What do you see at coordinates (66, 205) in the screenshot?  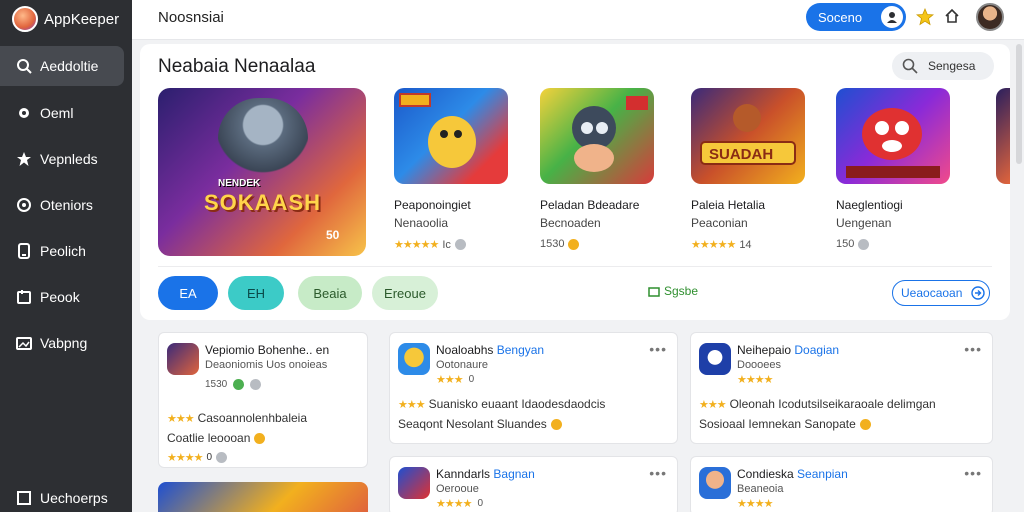 I see `sidebar-item-label: Oteniors` at bounding box center [66, 205].